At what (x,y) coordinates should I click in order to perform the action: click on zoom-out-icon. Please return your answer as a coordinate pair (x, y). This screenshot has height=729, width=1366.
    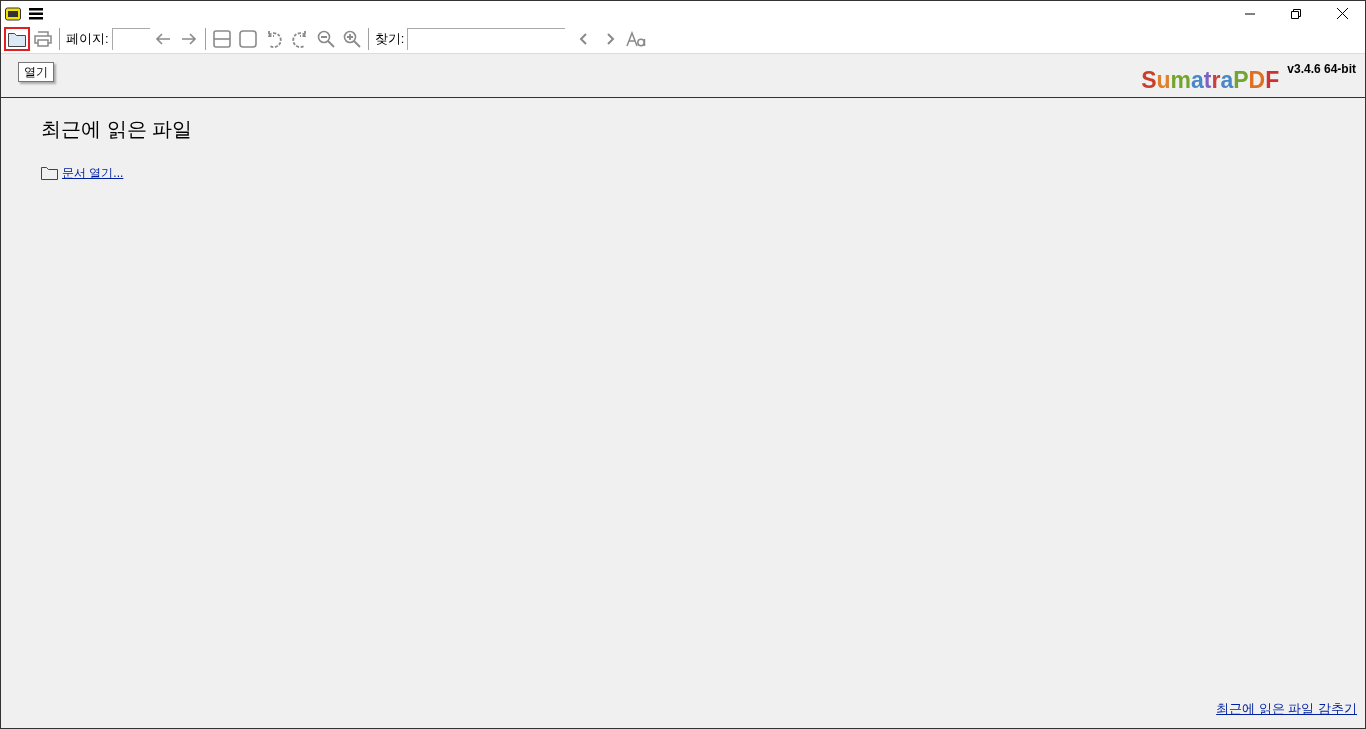
    Looking at the image, I should click on (325, 39).